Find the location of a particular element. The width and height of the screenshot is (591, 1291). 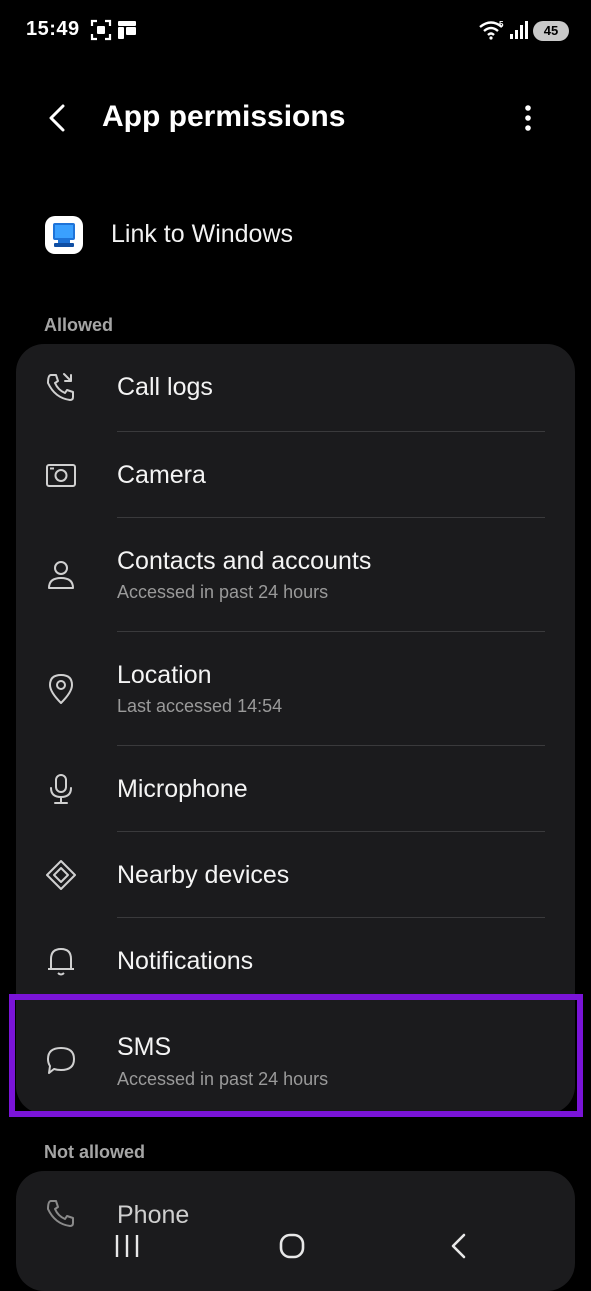

svg-text: 5 is located at coordinates (501, 24).